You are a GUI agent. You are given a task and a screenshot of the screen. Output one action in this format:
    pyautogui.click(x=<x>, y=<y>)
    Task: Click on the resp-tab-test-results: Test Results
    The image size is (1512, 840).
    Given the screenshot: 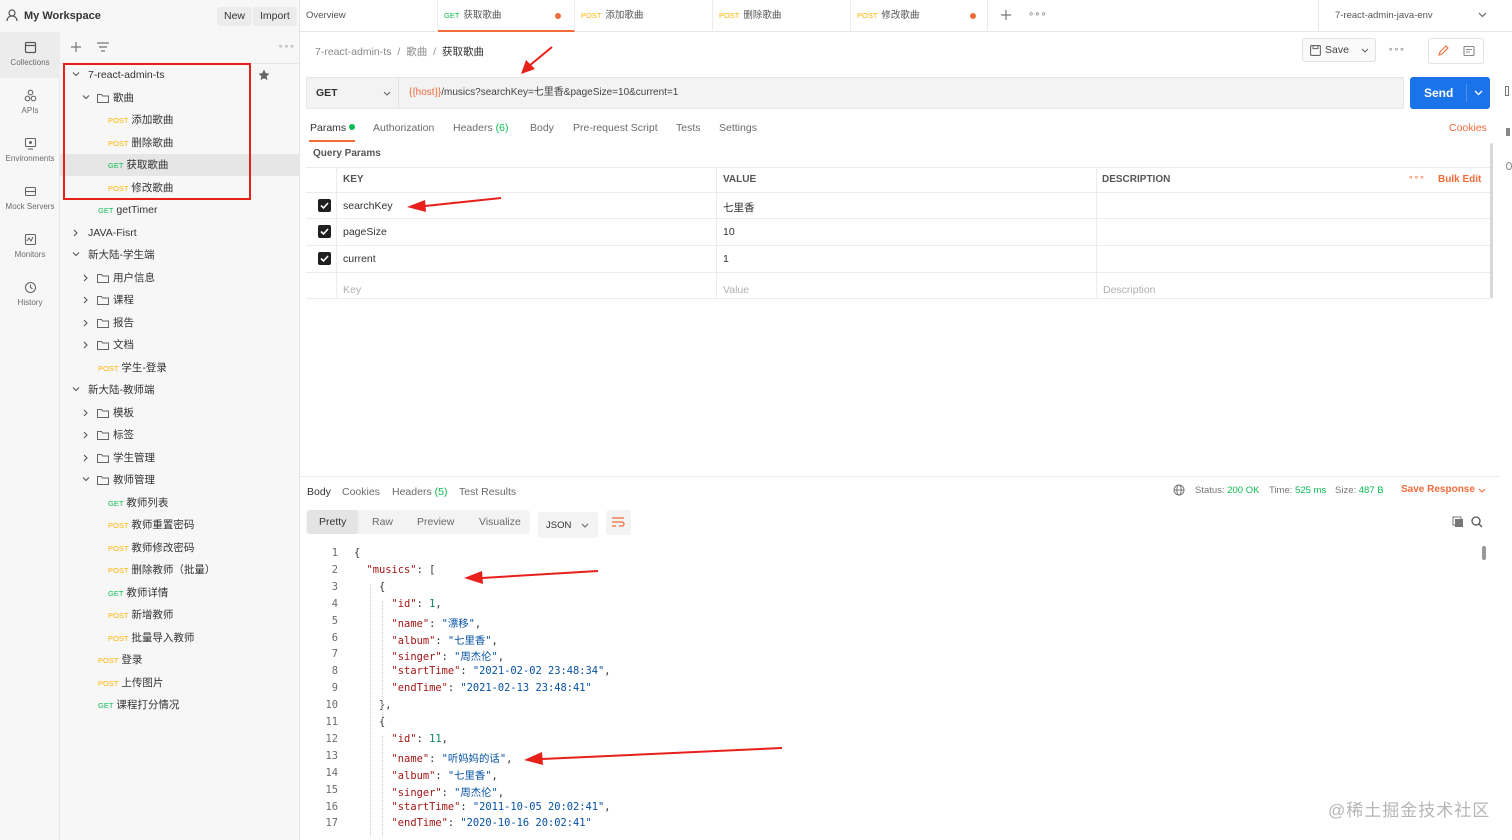 What is the action you would take?
    pyautogui.click(x=487, y=492)
    